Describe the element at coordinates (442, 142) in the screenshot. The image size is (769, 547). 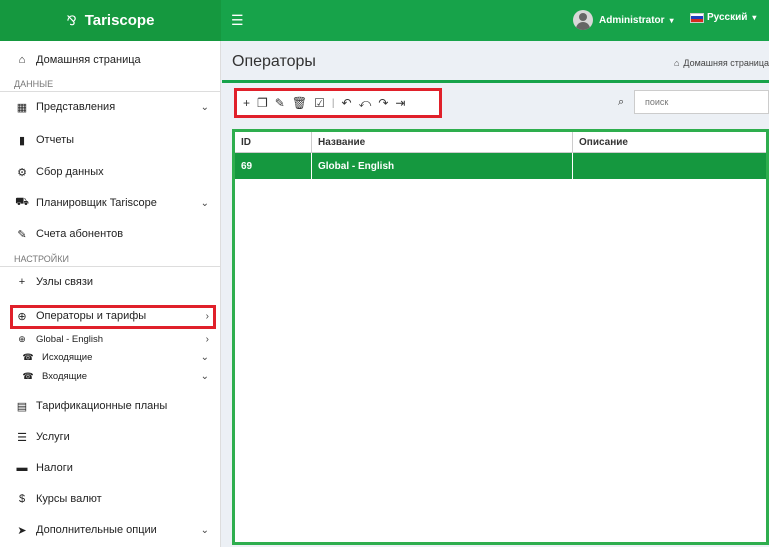
I see `column-header-name: Название` at that location.